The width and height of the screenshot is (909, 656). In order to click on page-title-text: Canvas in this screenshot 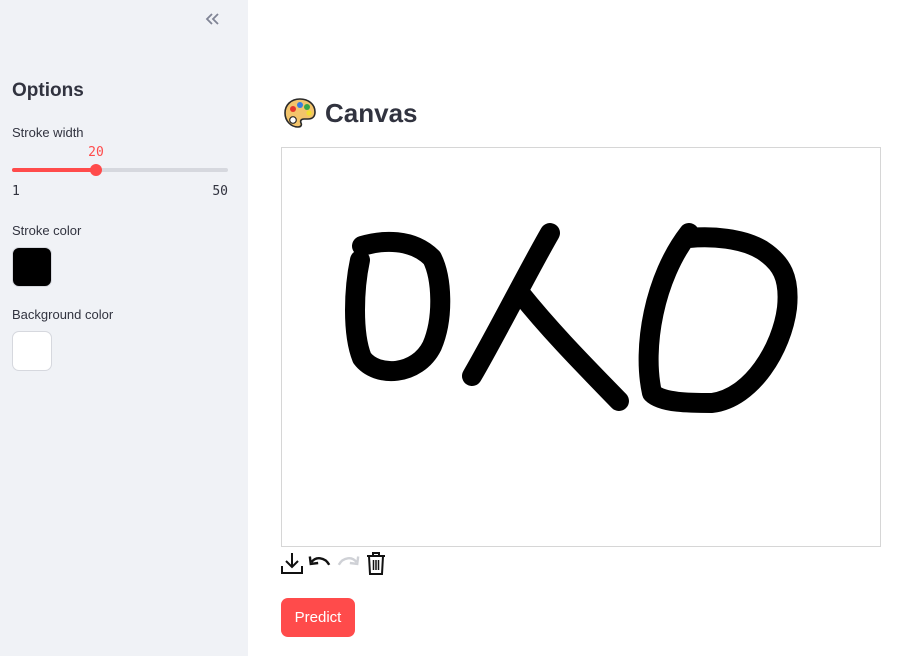, I will do `click(371, 112)`.